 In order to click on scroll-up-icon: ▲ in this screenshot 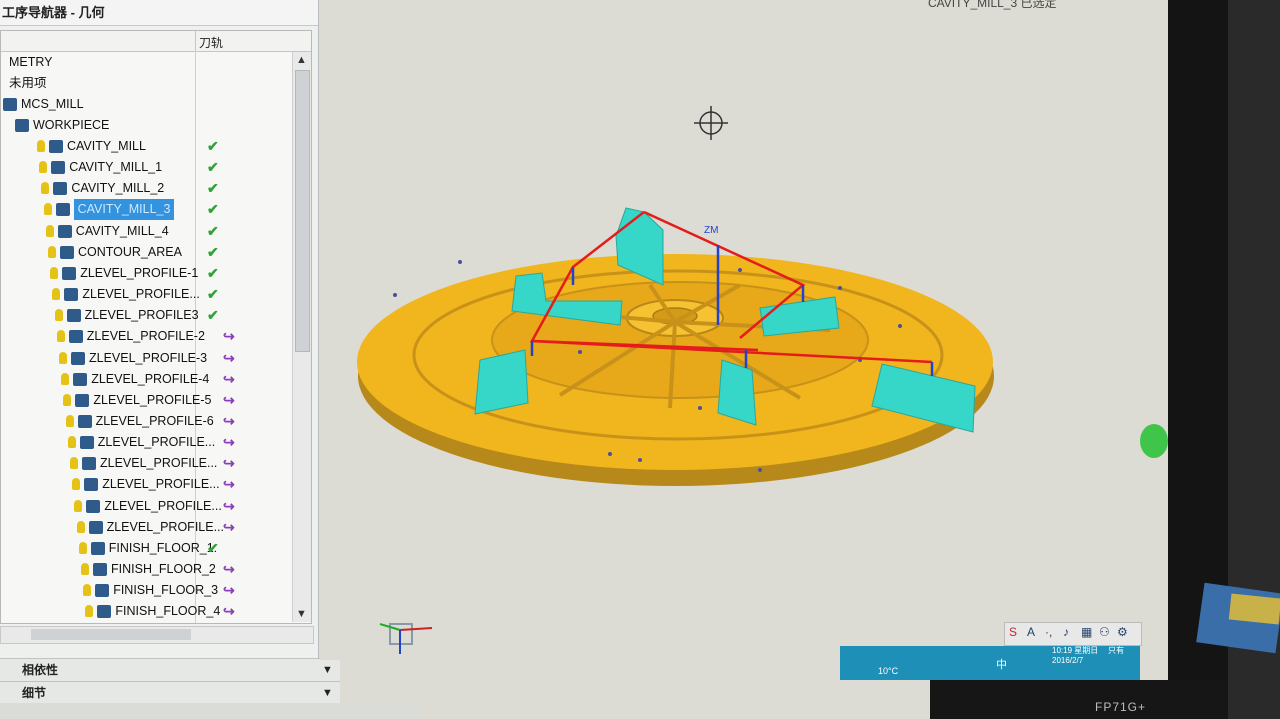, I will do `click(301, 60)`.